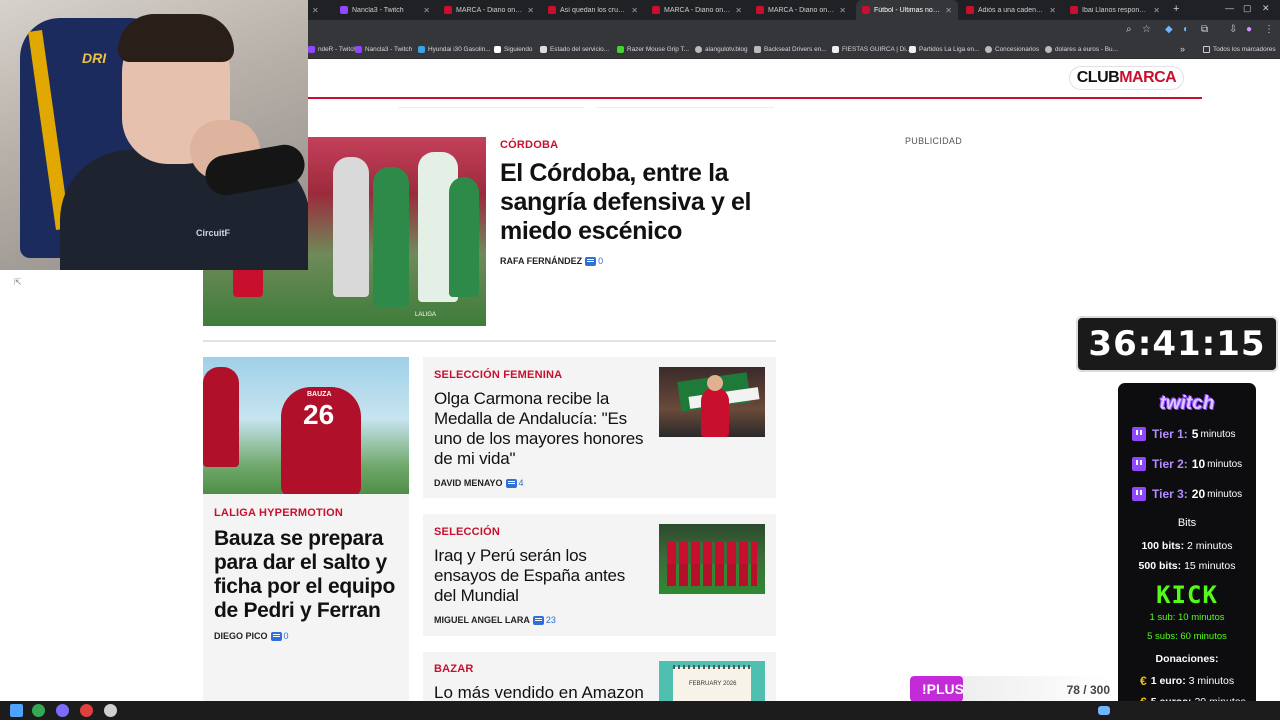 This screenshot has width=1280, height=720. Describe the element at coordinates (1169, 29) in the screenshot. I see `extension-icon: ◆` at that location.